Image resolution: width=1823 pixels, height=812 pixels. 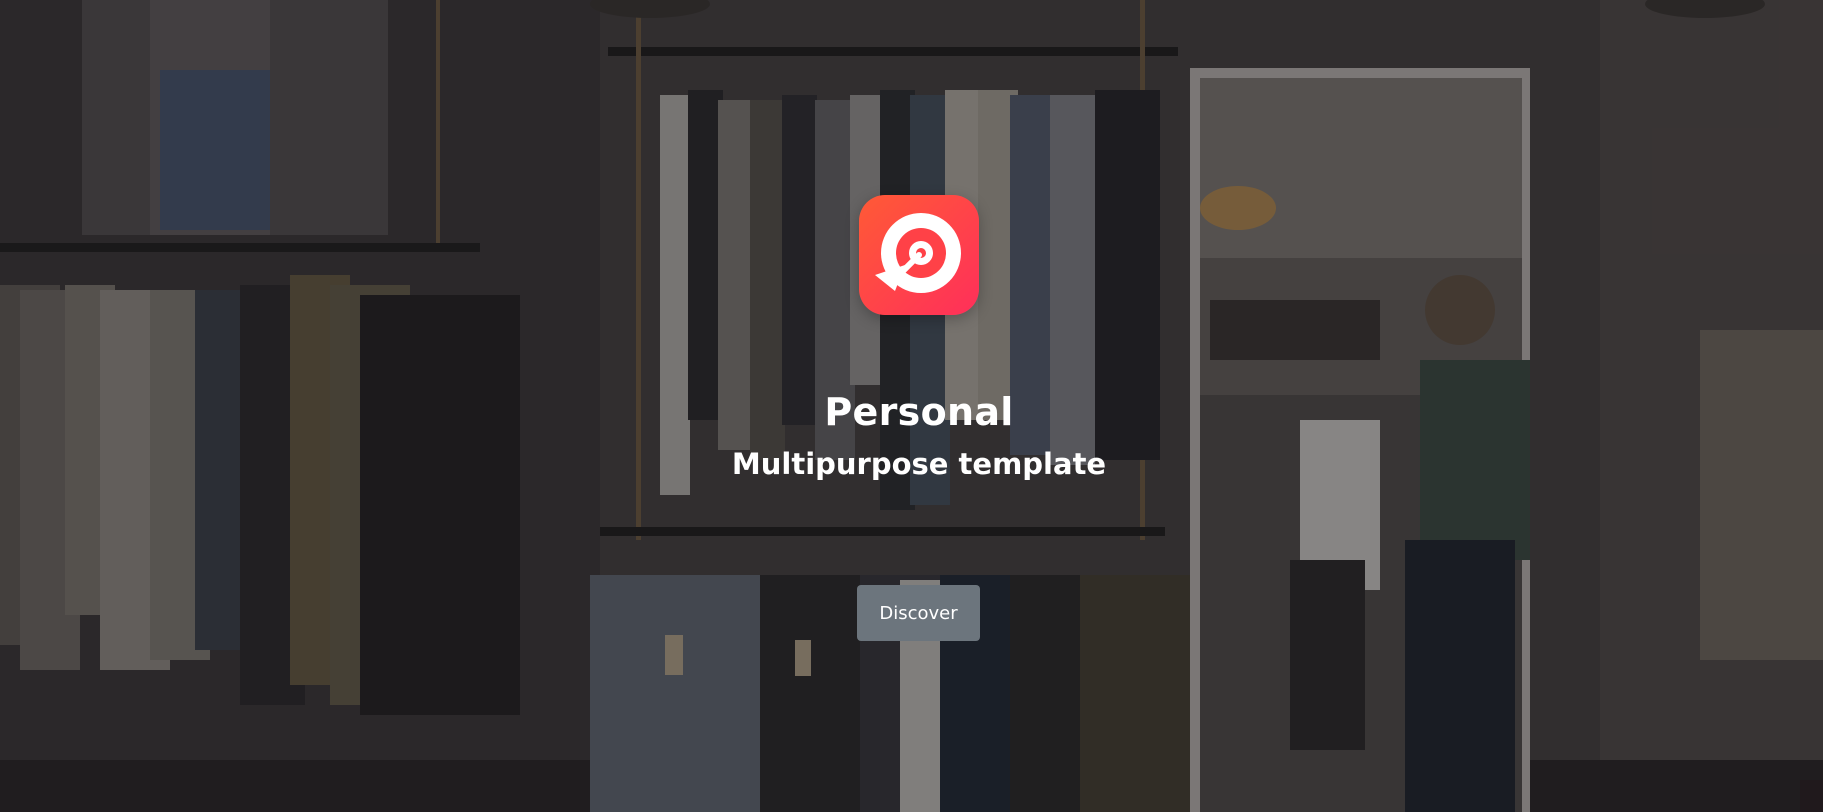 I want to click on target-arrow-icon, so click(x=918, y=253).